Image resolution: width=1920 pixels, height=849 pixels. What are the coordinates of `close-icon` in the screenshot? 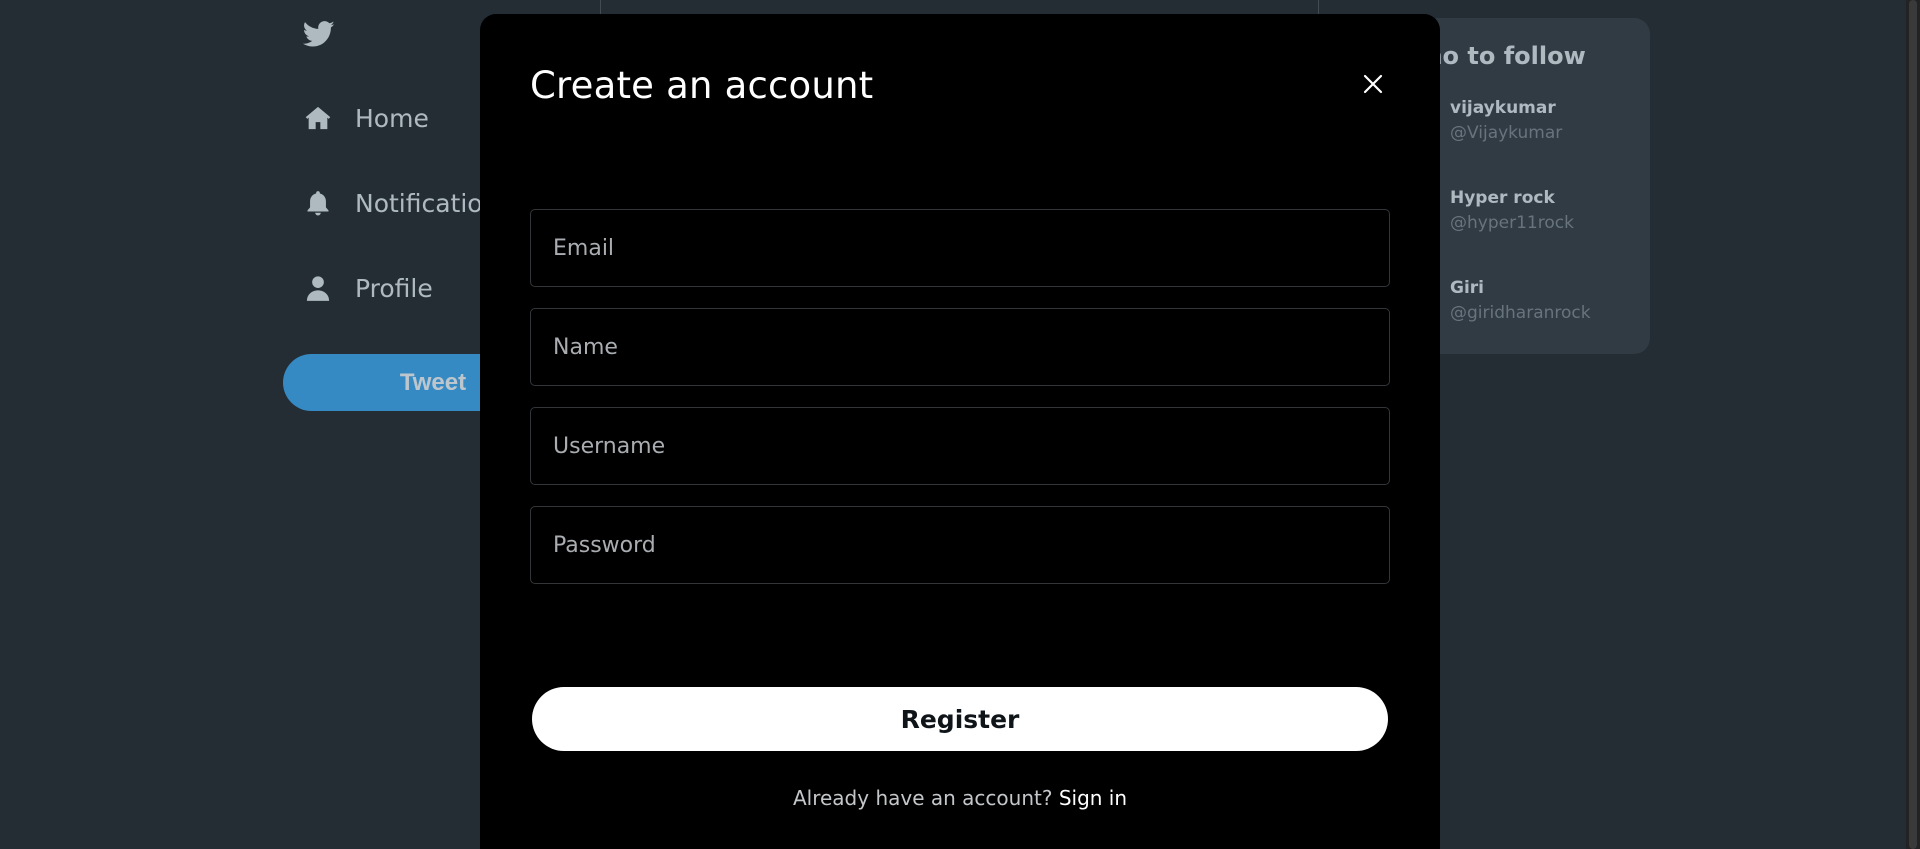 It's located at (1373, 85).